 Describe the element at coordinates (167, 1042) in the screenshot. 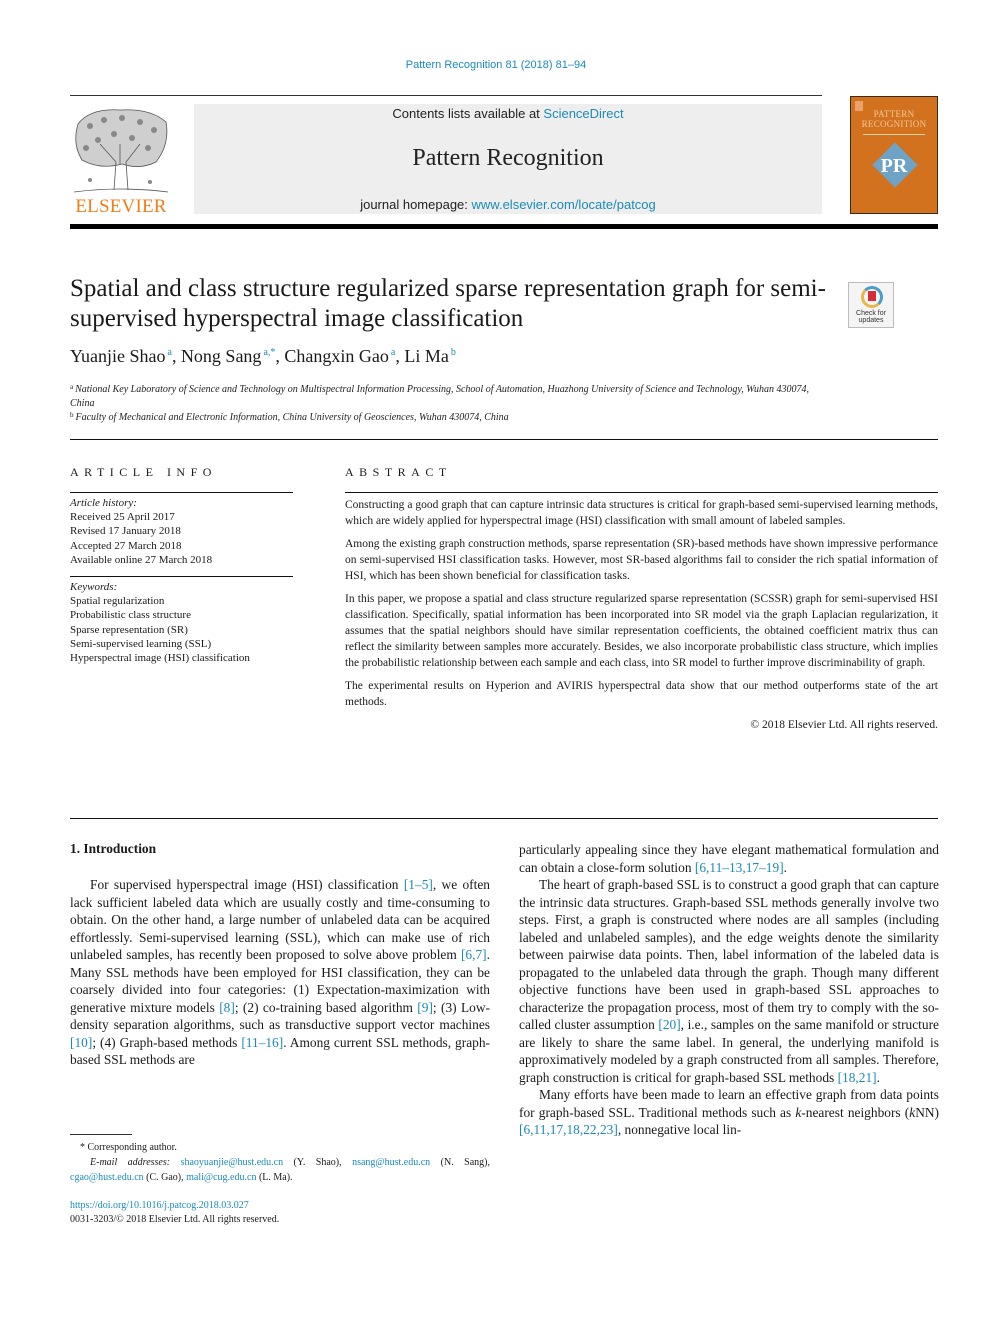

I see `body-text: ; (4) Graph-based methods` at that location.